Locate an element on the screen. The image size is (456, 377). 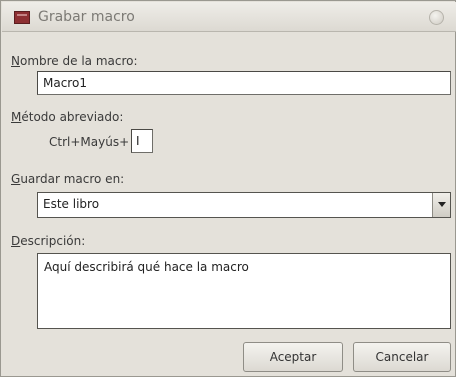
shortcut-prefix: Ctrl+Mayús+ is located at coordinates (89, 142).